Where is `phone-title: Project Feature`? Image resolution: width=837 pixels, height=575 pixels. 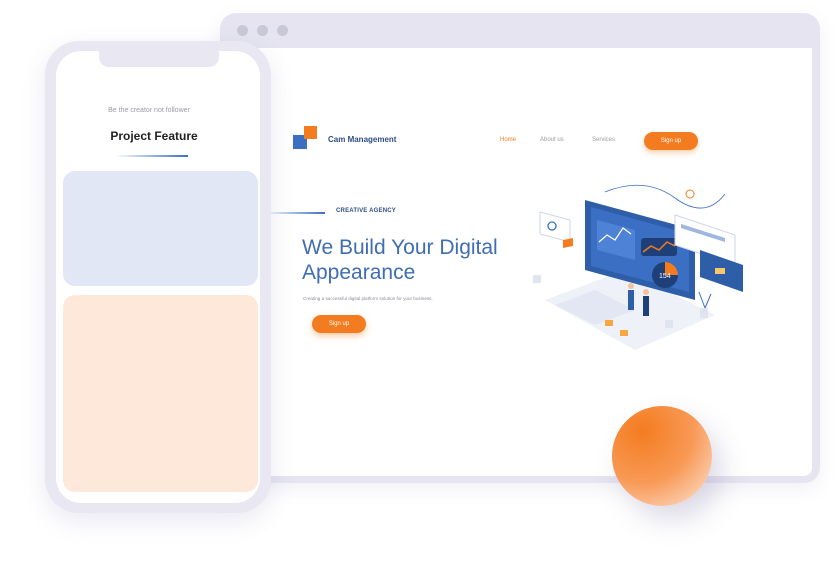
phone-title: Project Feature is located at coordinates (154, 136).